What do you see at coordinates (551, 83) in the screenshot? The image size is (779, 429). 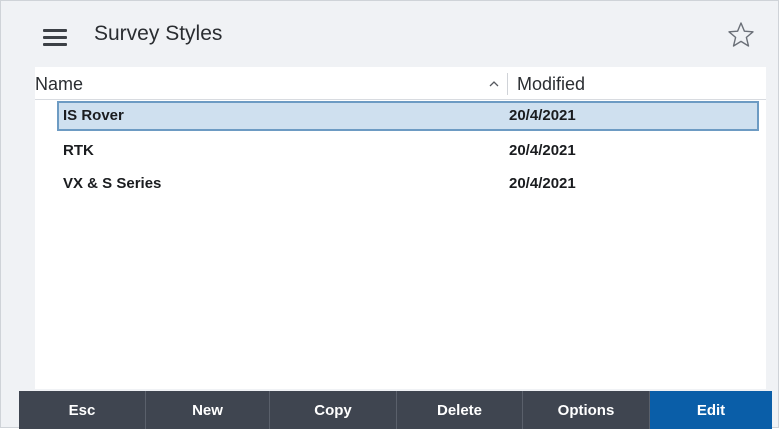 I see `column-header-modified: Modified` at bounding box center [551, 83].